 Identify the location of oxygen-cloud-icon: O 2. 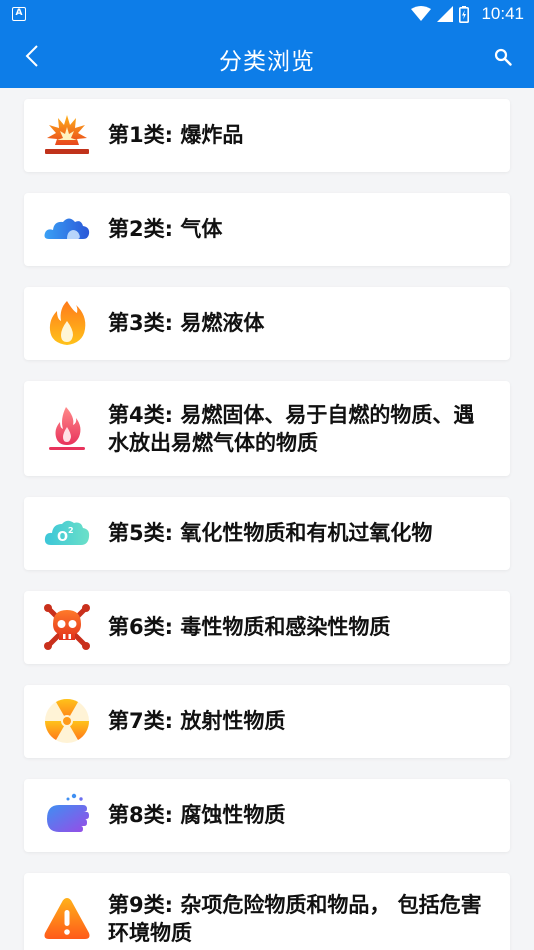
(67, 533).